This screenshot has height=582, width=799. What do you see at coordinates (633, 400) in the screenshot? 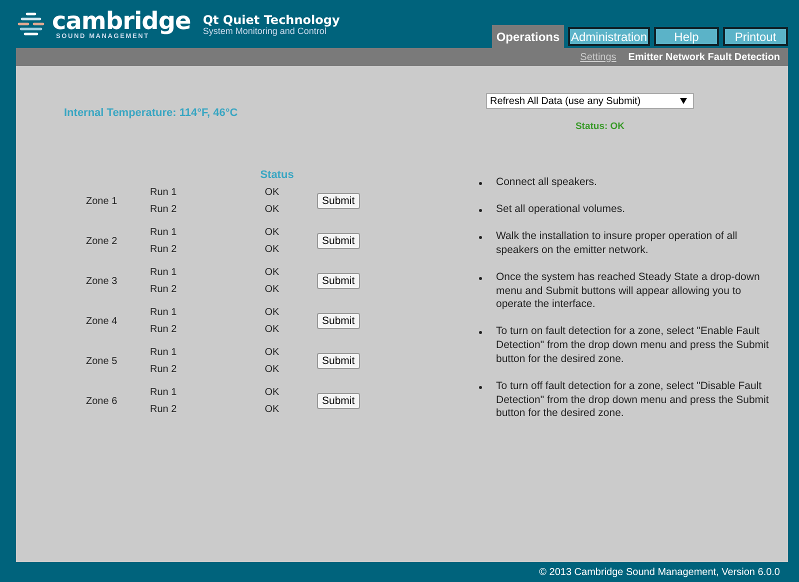
I see `instruction-text: To turn off fault detection for a zone, select "Disable Fault Detection" from the drop down menu and press the Submit button for the desired zone.` at bounding box center [633, 400].